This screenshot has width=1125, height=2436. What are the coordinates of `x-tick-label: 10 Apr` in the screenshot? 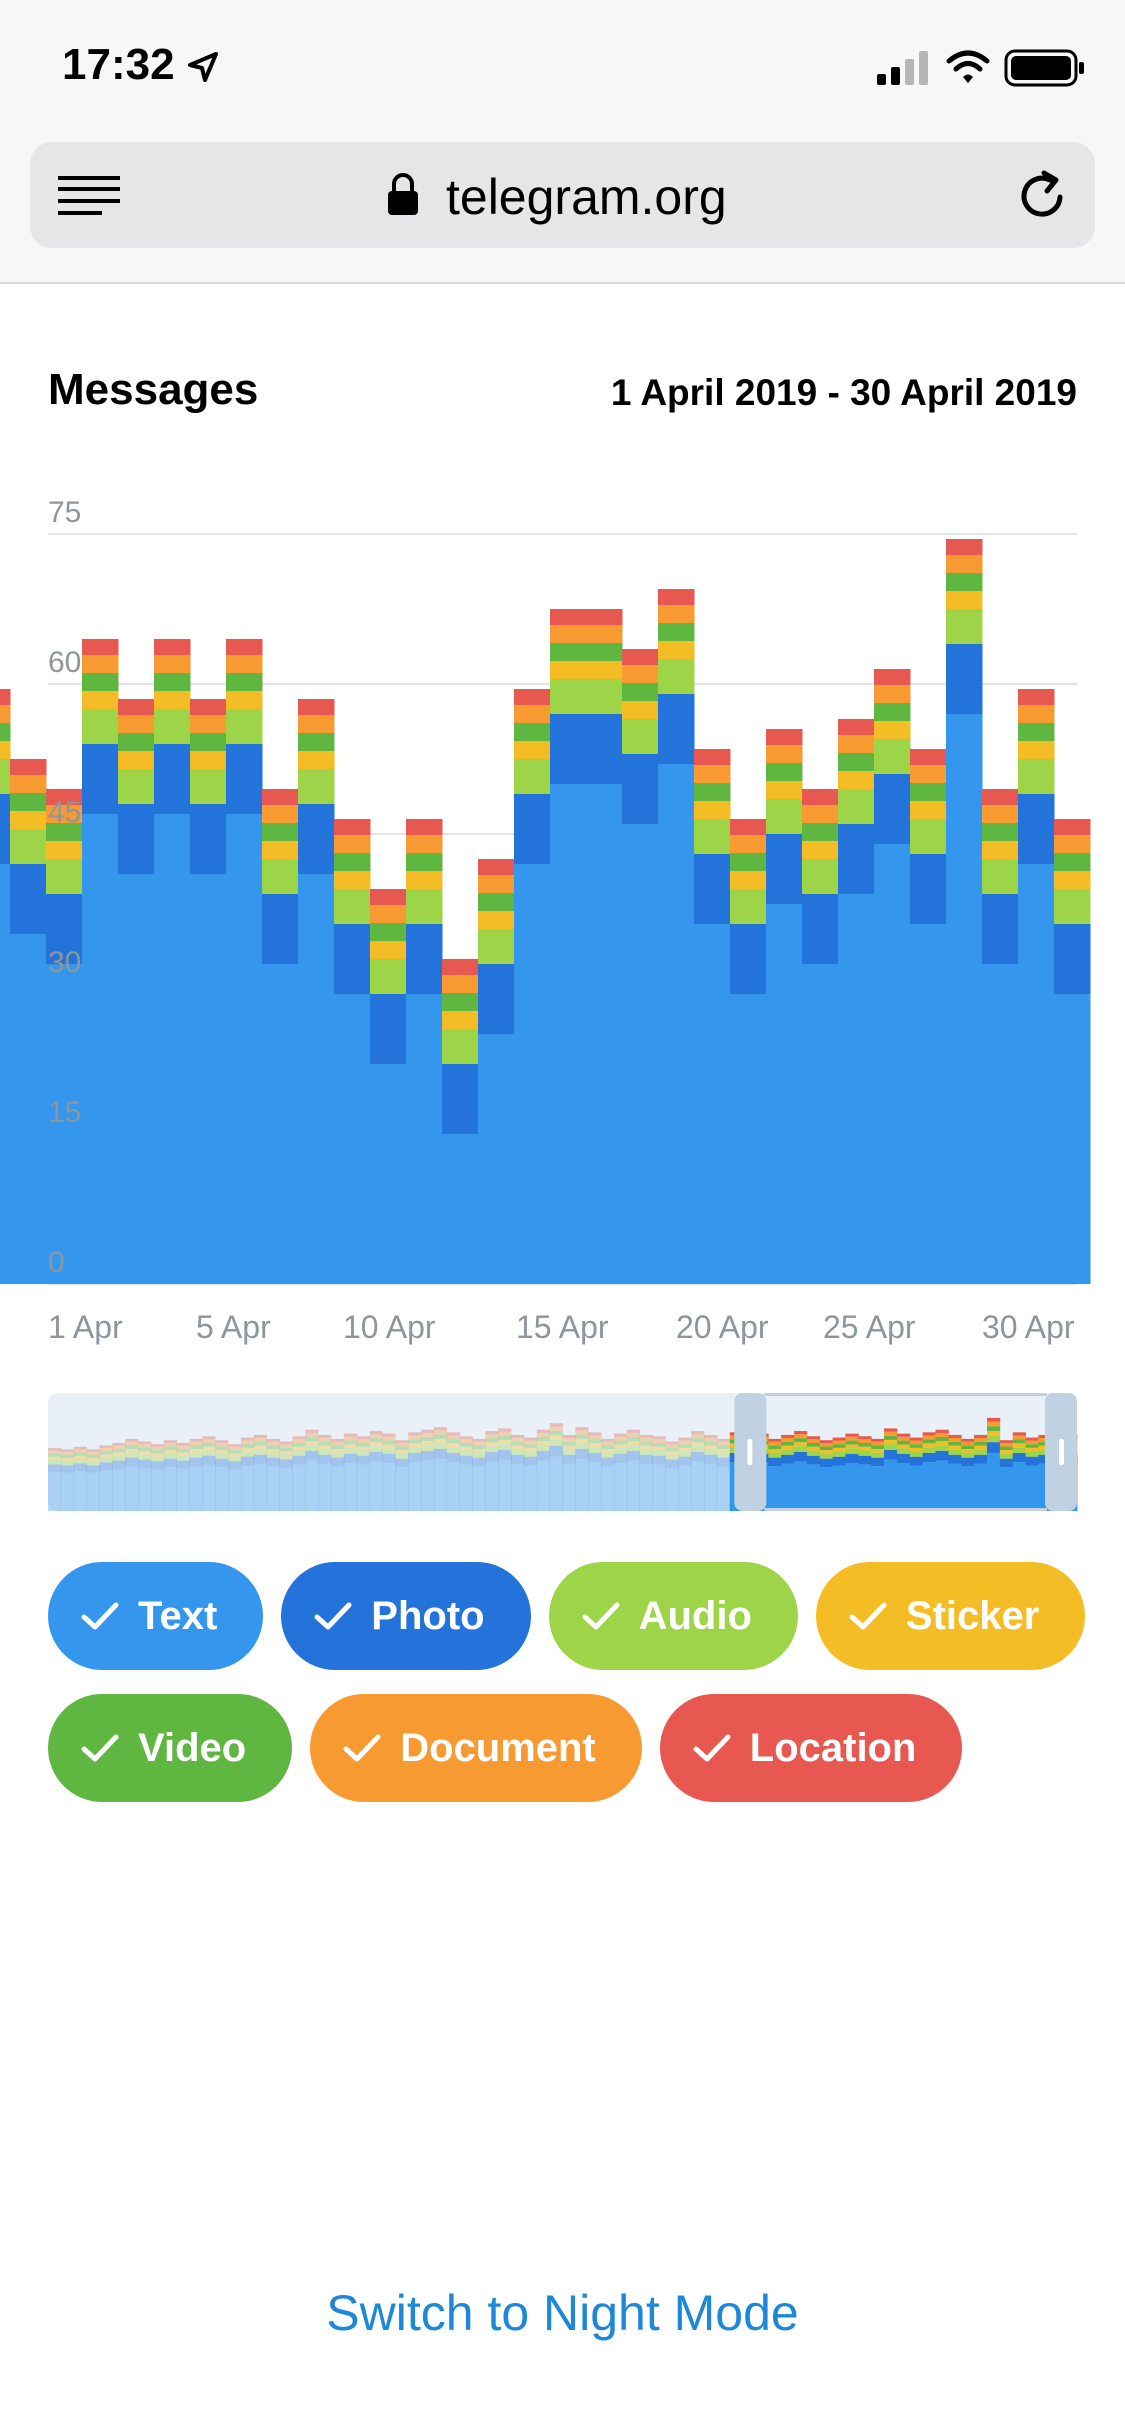 It's located at (389, 1327).